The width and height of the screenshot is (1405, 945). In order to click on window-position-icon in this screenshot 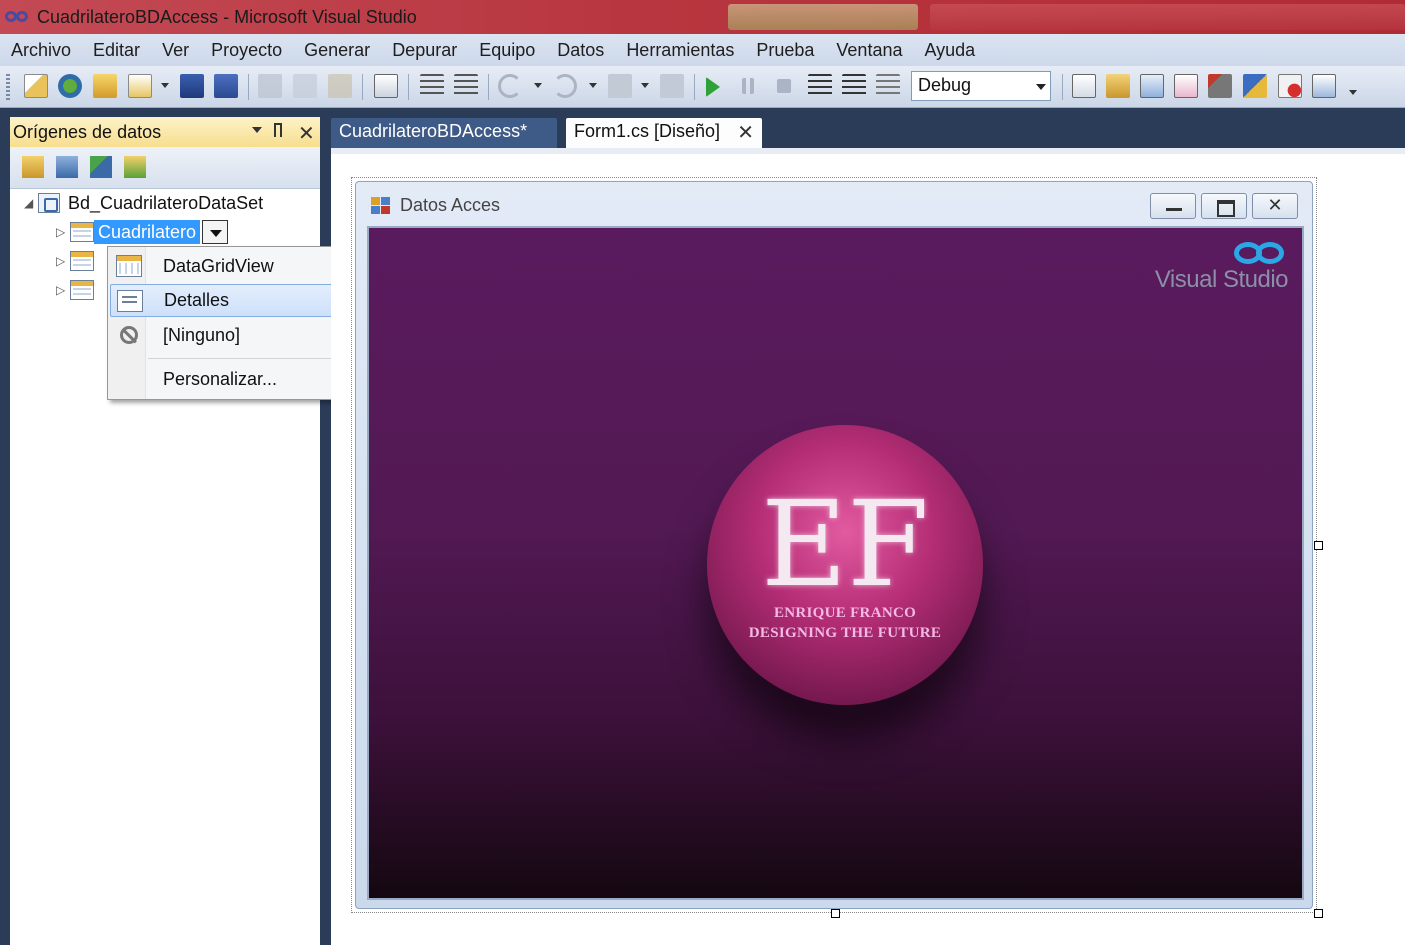, I will do `click(257, 130)`.